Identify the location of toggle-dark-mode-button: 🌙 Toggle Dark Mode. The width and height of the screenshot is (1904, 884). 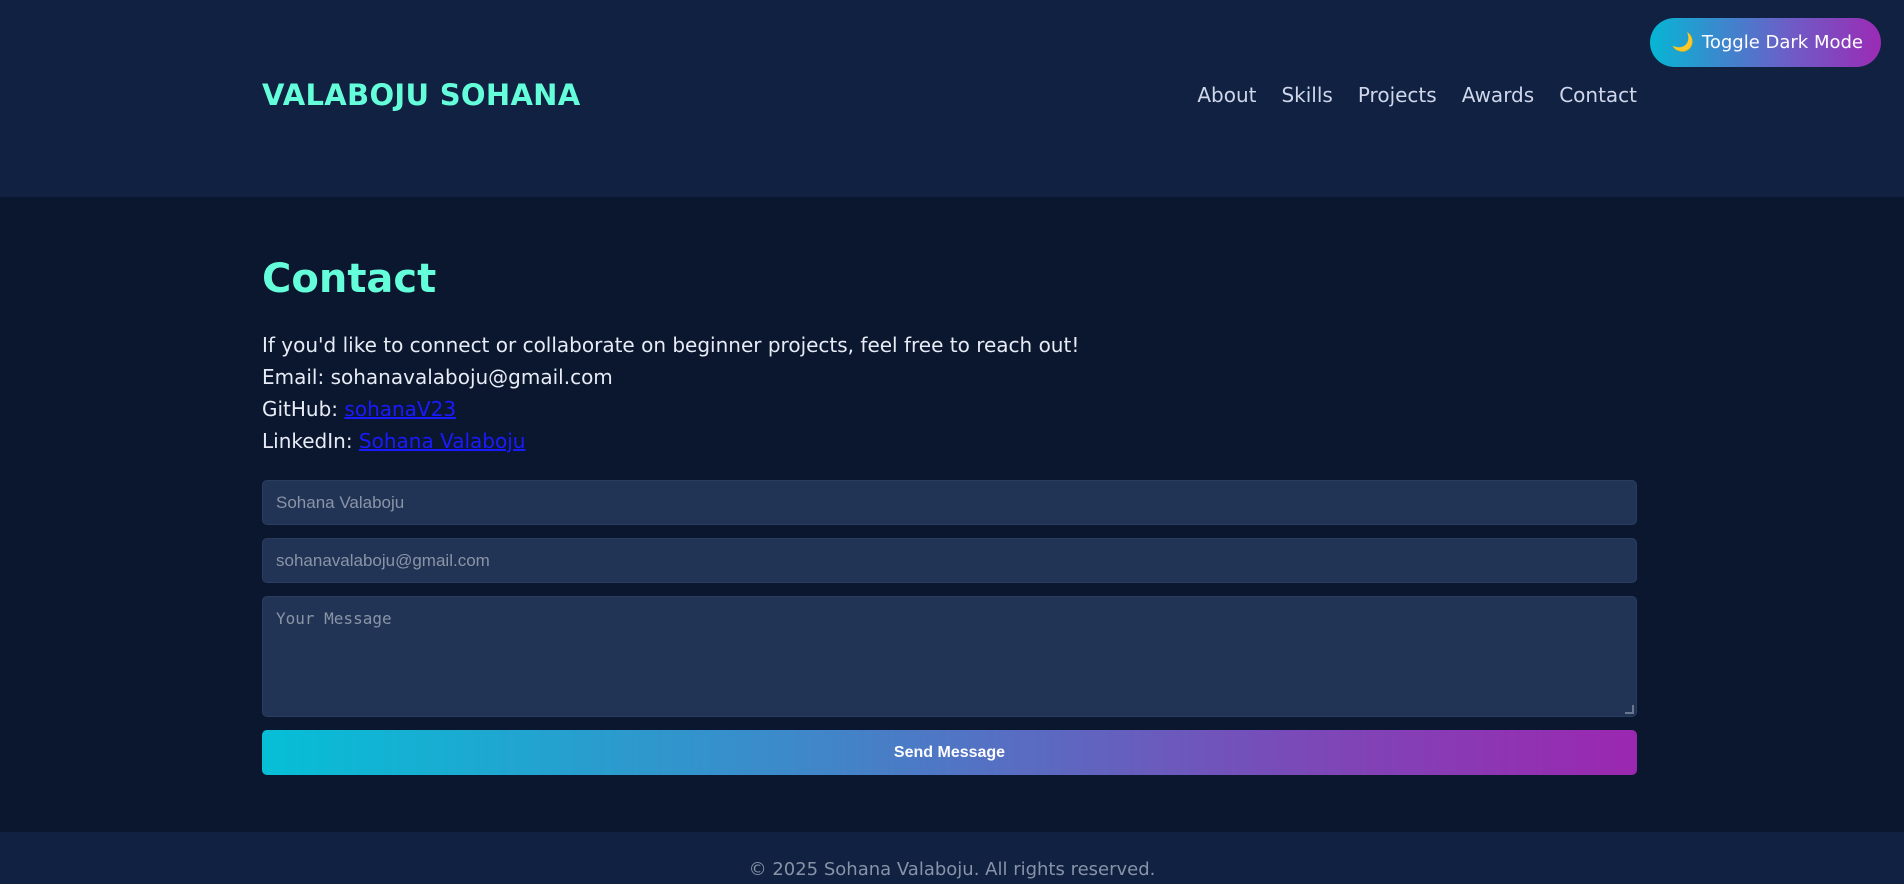
(1765, 42).